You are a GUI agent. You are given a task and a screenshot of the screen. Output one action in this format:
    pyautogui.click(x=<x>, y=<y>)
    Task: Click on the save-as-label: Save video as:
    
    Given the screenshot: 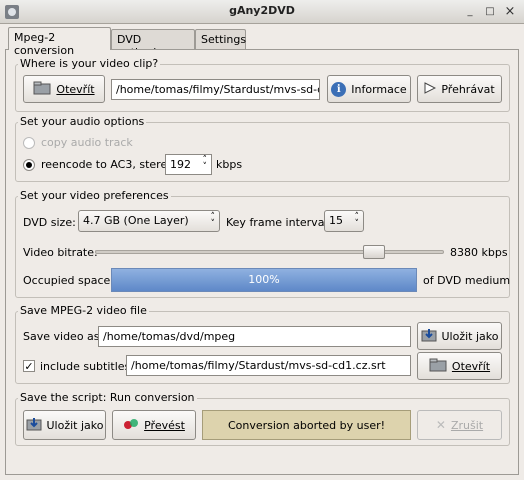 What is the action you would take?
    pyautogui.click(x=63, y=336)
    